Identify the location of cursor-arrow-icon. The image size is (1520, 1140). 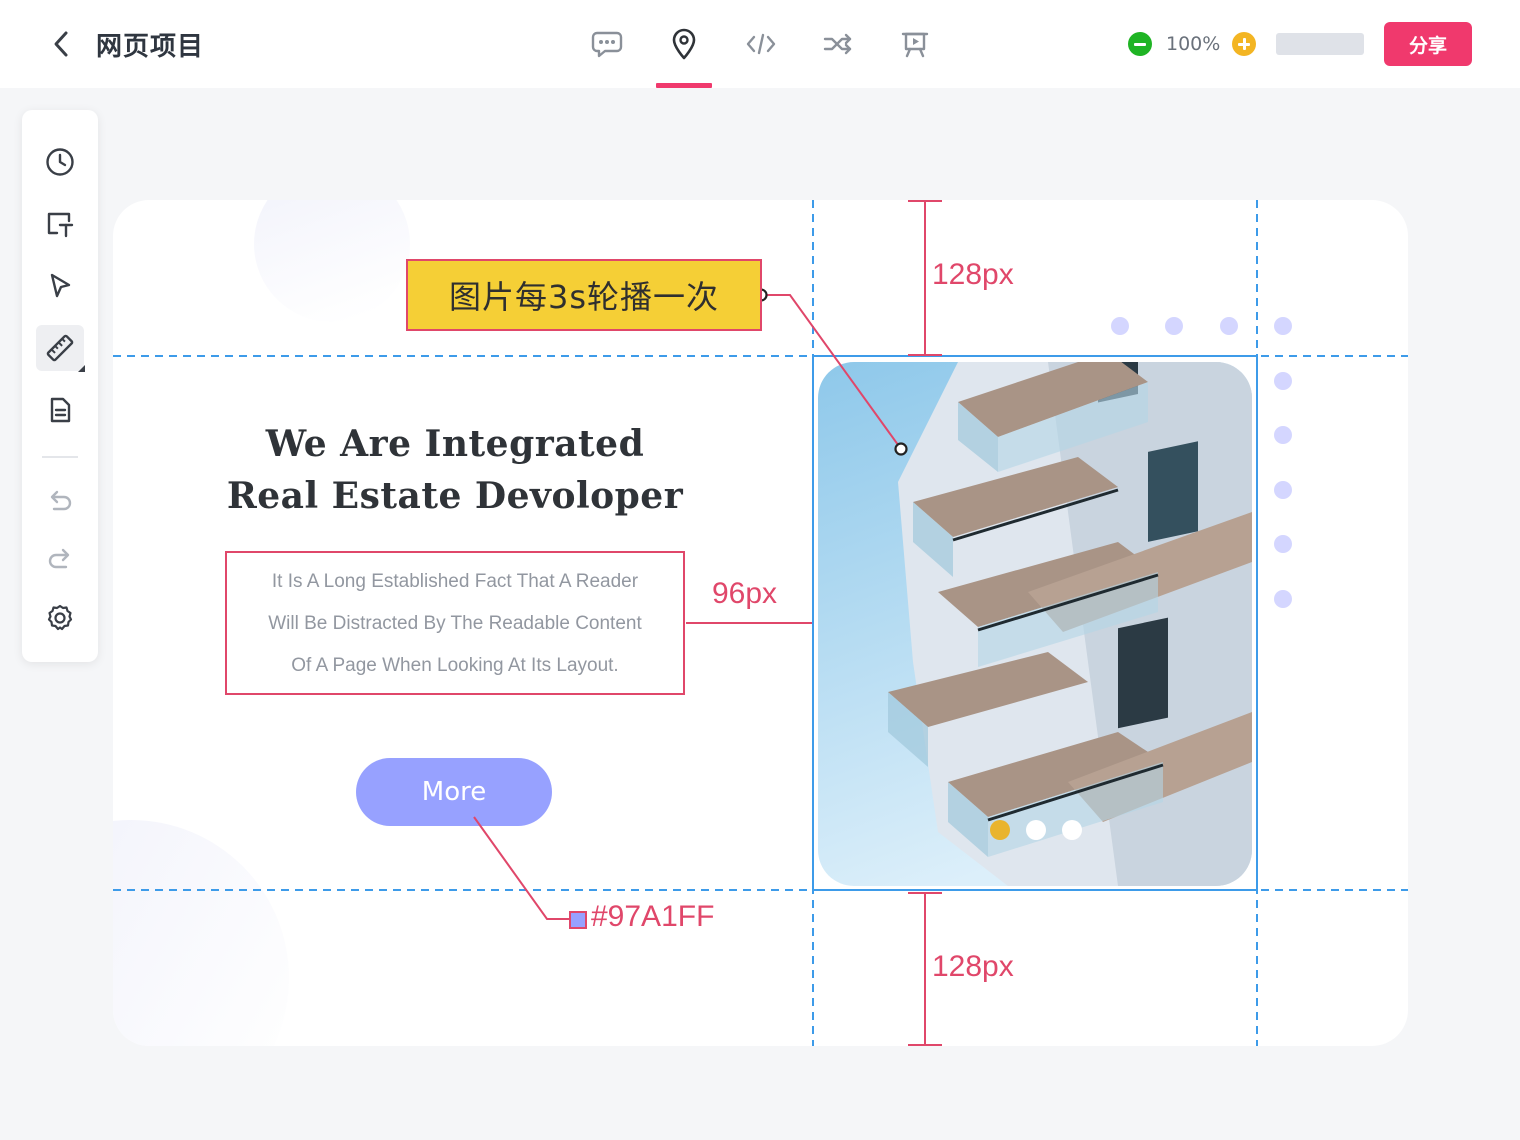
(60, 285).